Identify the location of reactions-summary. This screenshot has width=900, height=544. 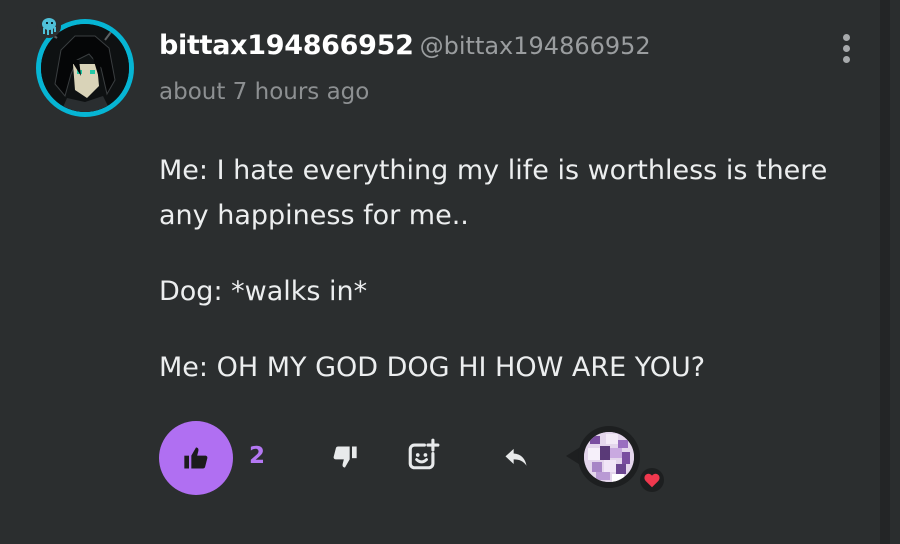
(615, 458).